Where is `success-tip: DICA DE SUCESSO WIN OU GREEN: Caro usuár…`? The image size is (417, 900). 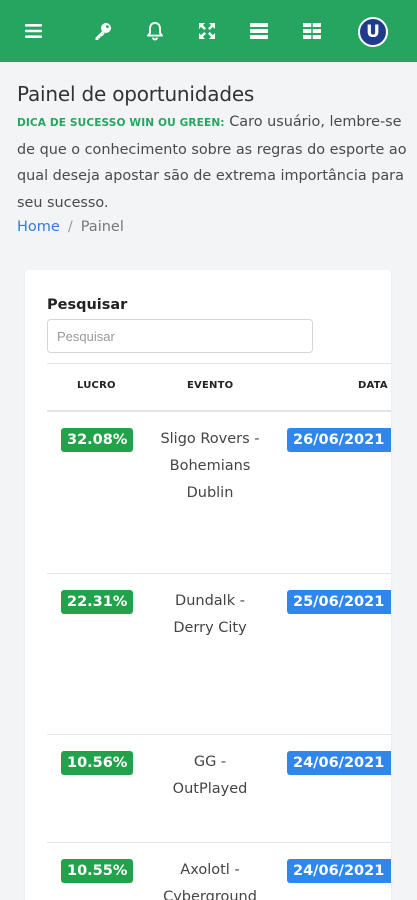 success-tip: DICA DE SUCESSO WIN OU GREEN: Caro usuár… is located at coordinates (213, 162).